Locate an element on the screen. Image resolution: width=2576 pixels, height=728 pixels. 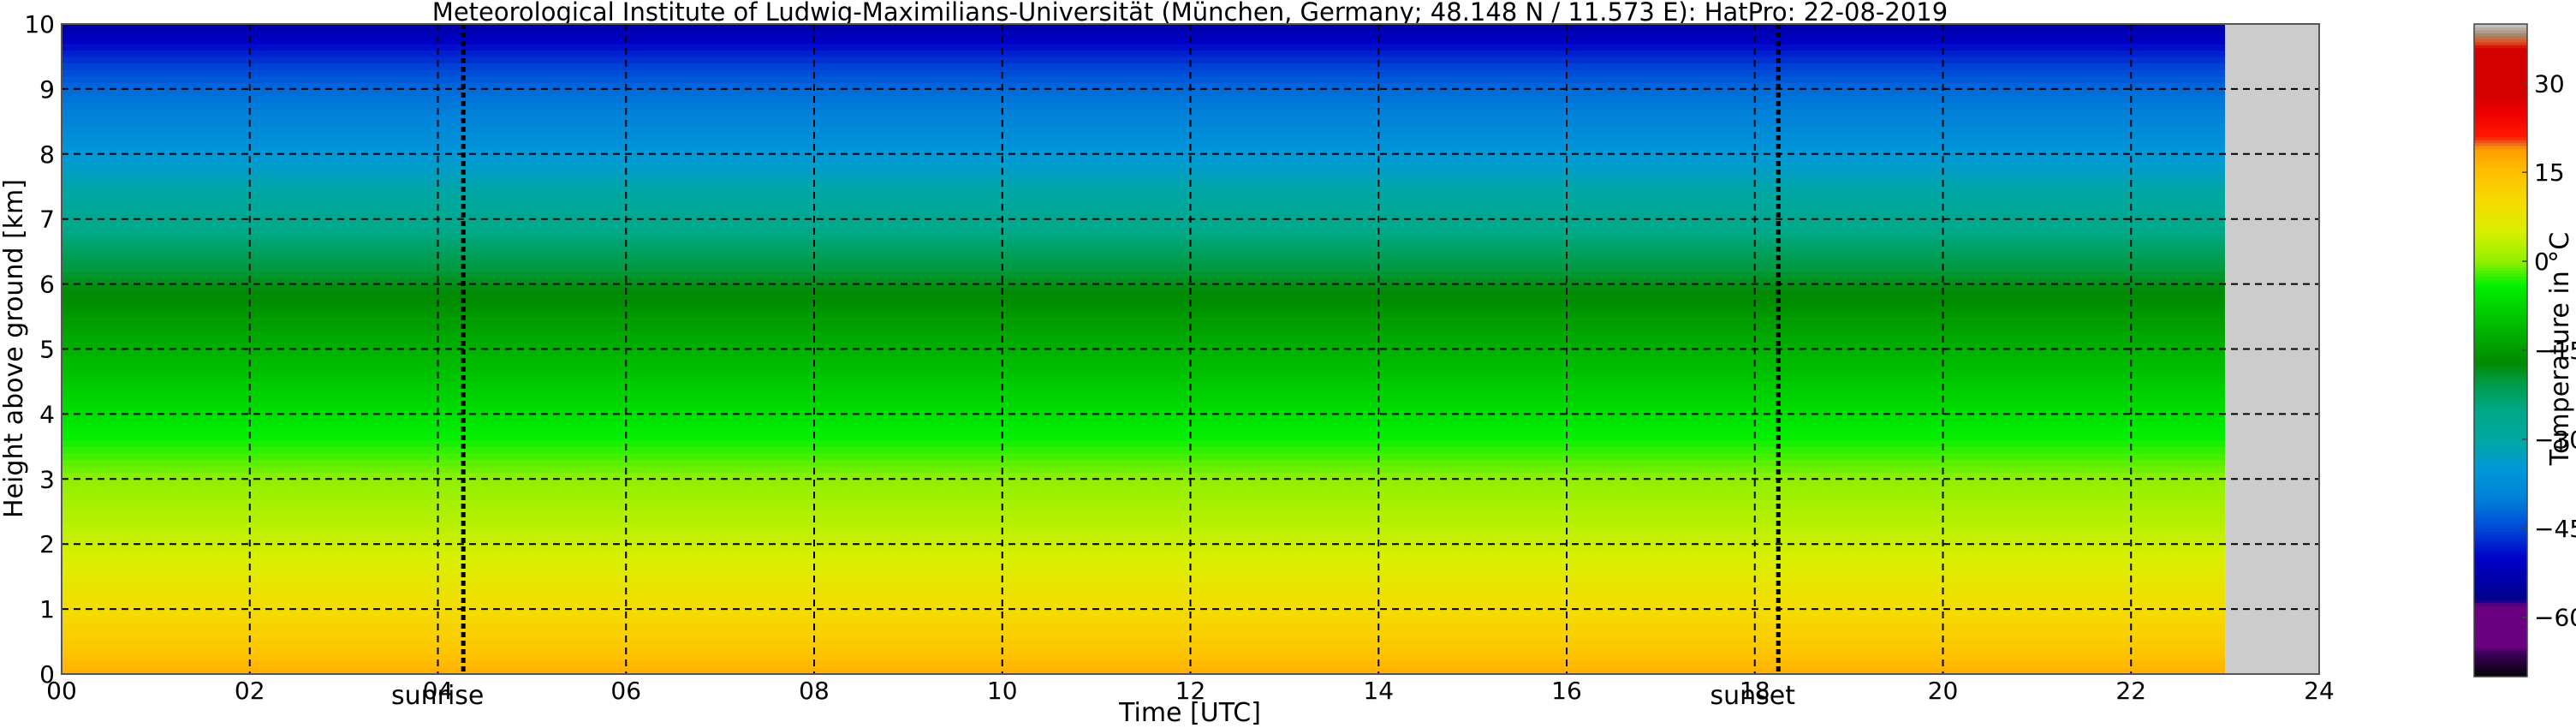
y-tick-label: 2 is located at coordinates (47, 544).